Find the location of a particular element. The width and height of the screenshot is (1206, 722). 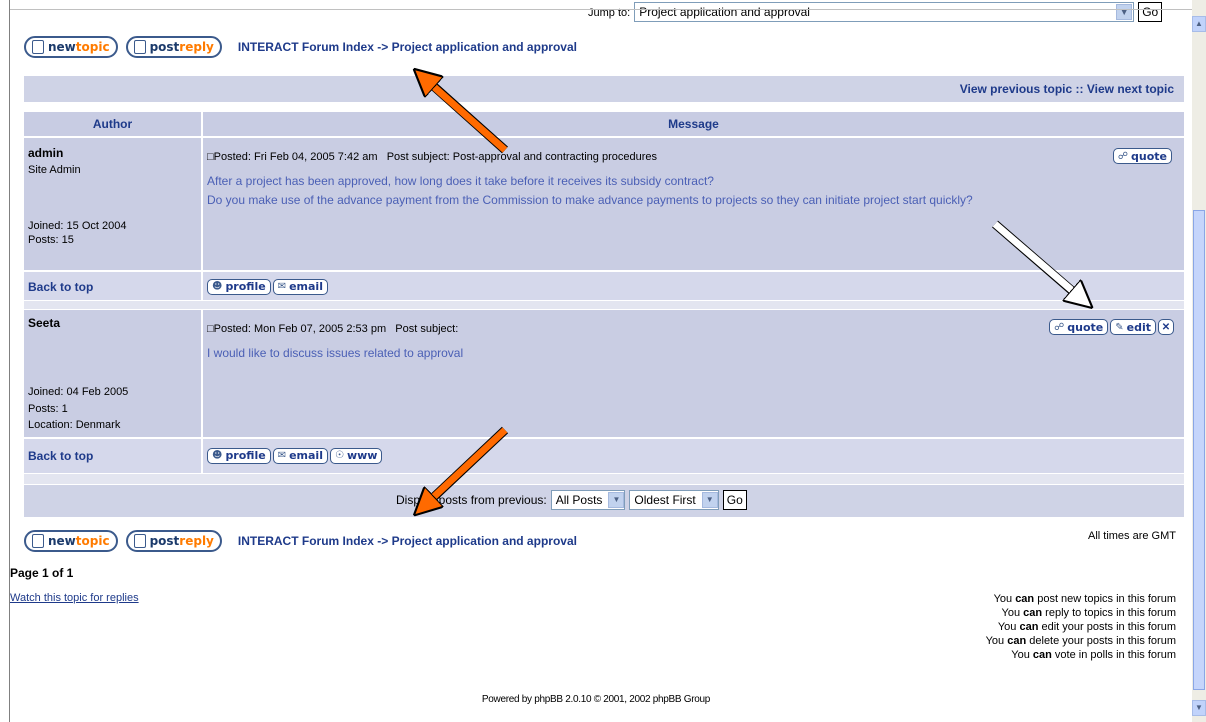

scroll-thumb is located at coordinates (1199, 450).